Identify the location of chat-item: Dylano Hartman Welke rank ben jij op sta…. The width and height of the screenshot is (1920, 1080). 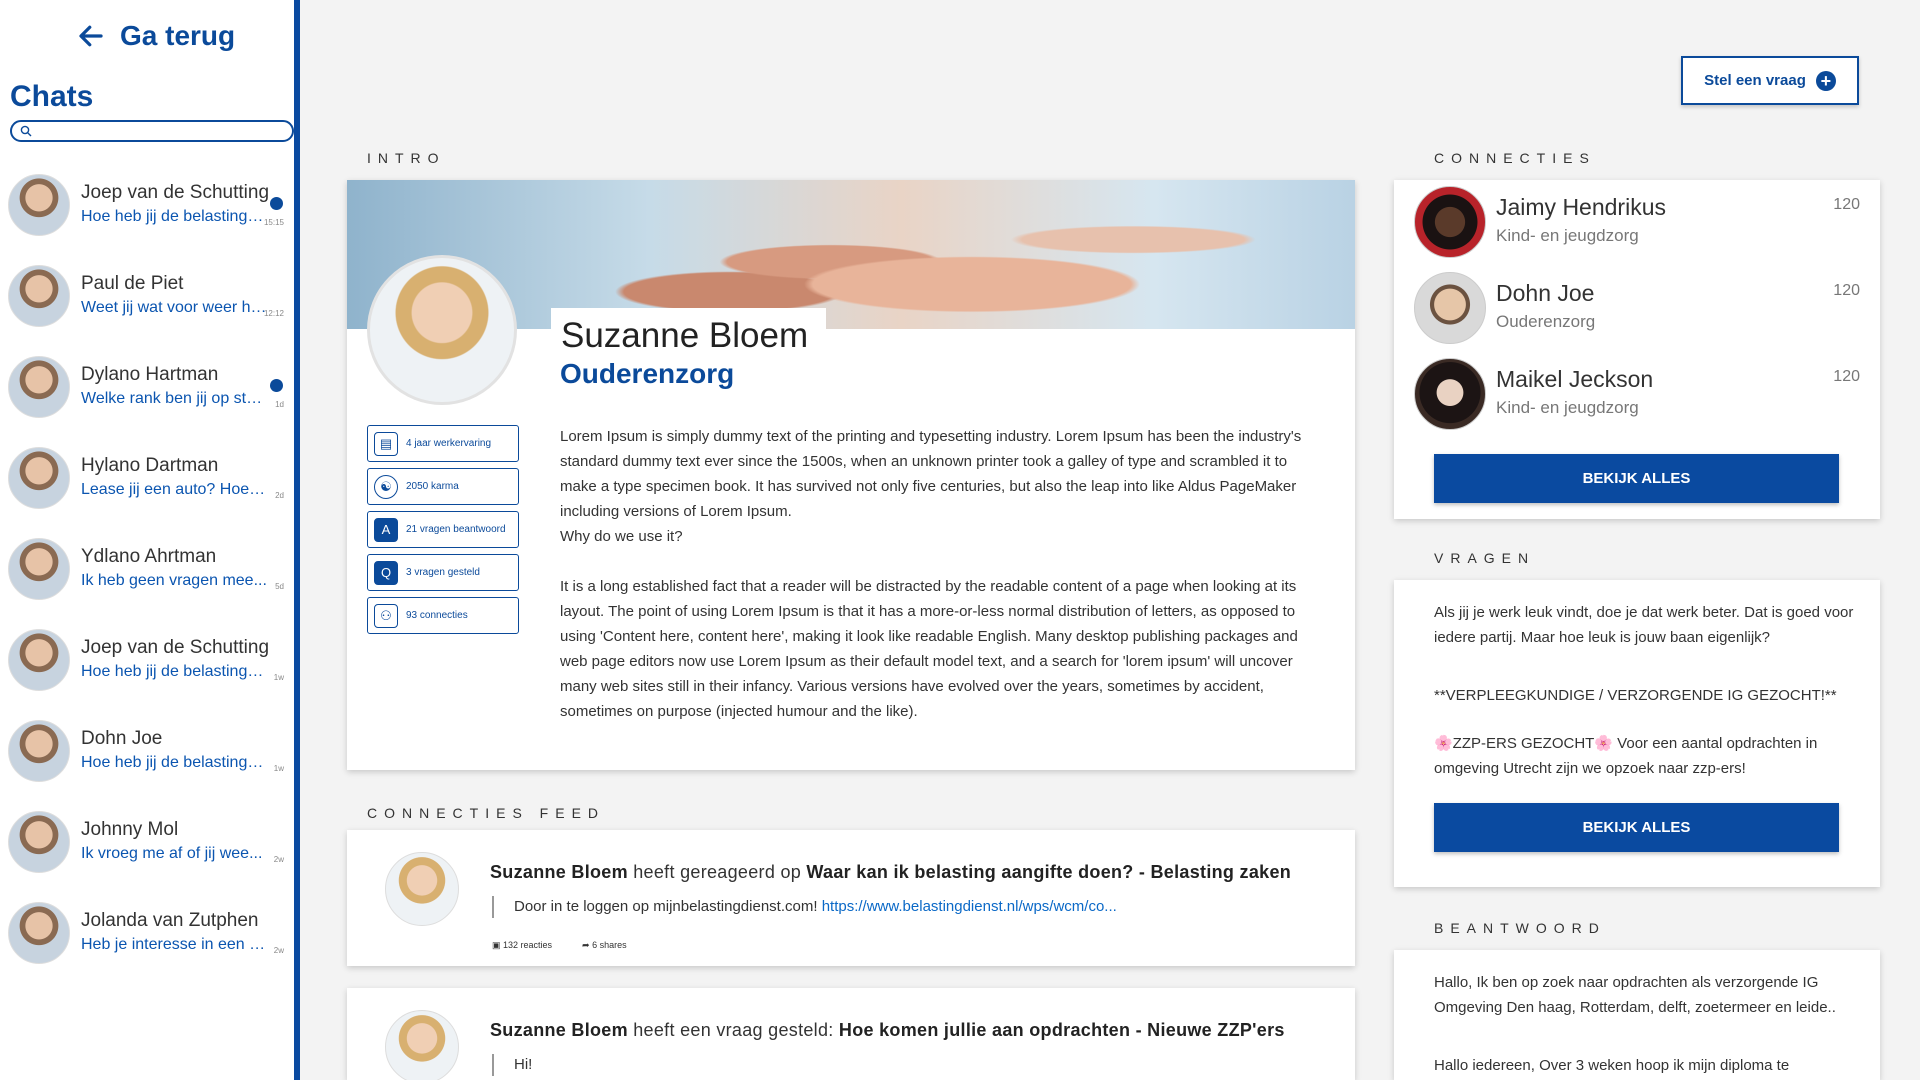
(147, 395).